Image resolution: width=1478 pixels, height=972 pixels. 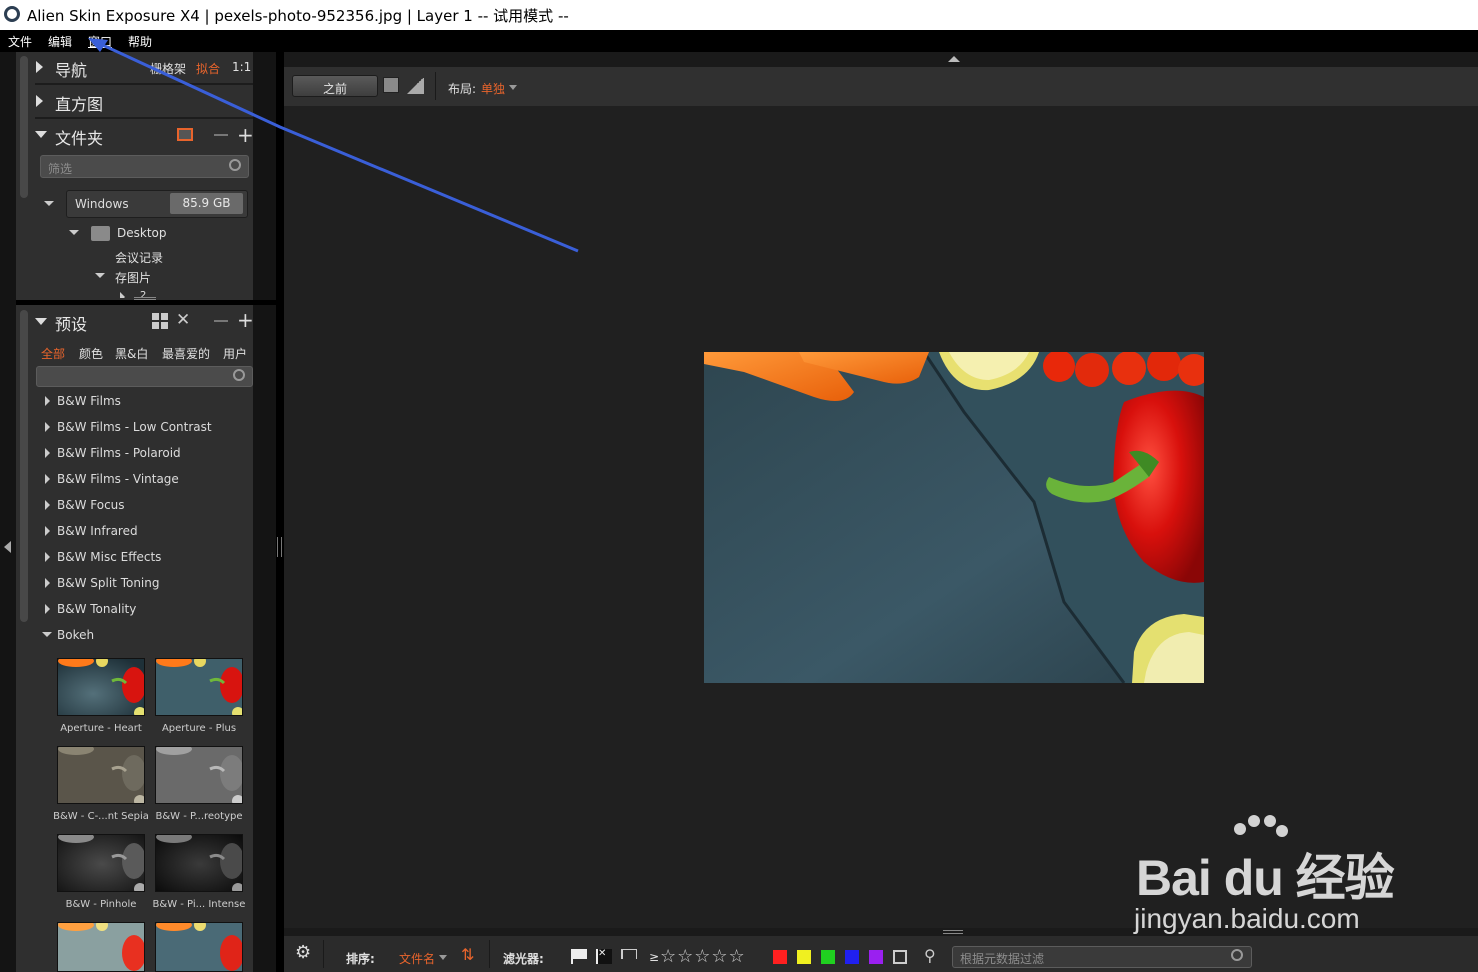 I want to click on collapse-group-icon, so click(x=47, y=634).